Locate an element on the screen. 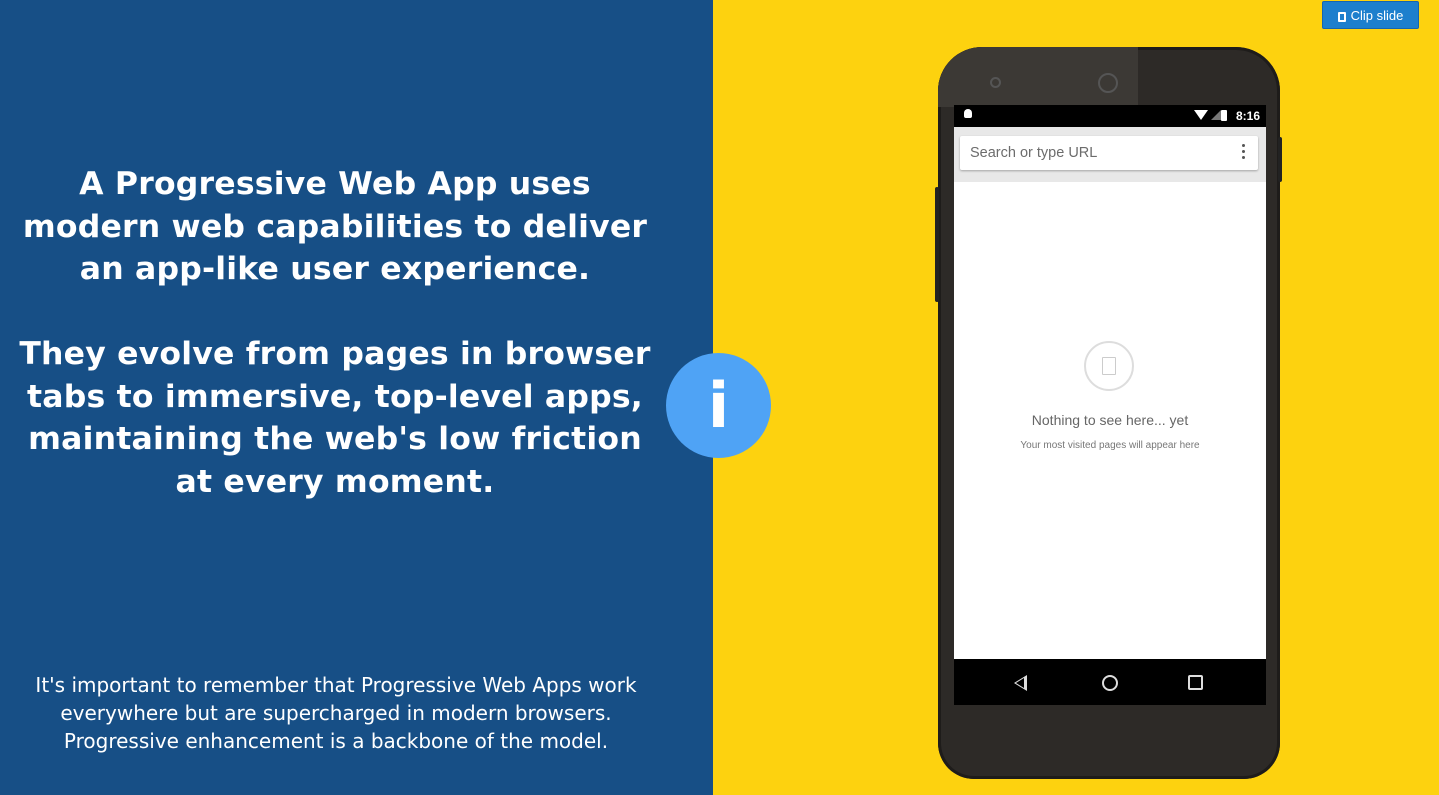  volume-button is located at coordinates (937, 244).